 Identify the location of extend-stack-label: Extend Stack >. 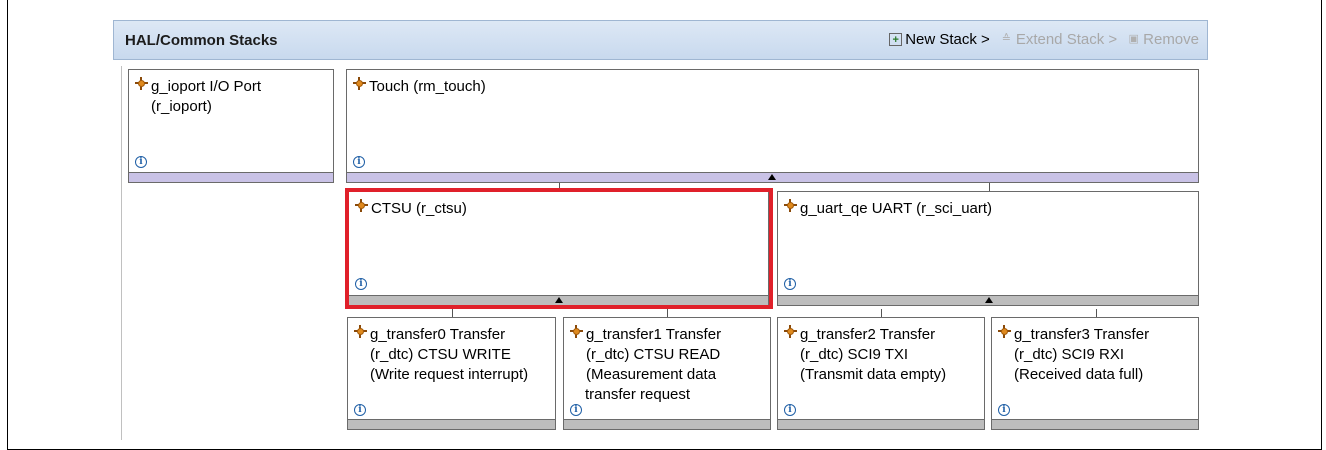
(1066, 39).